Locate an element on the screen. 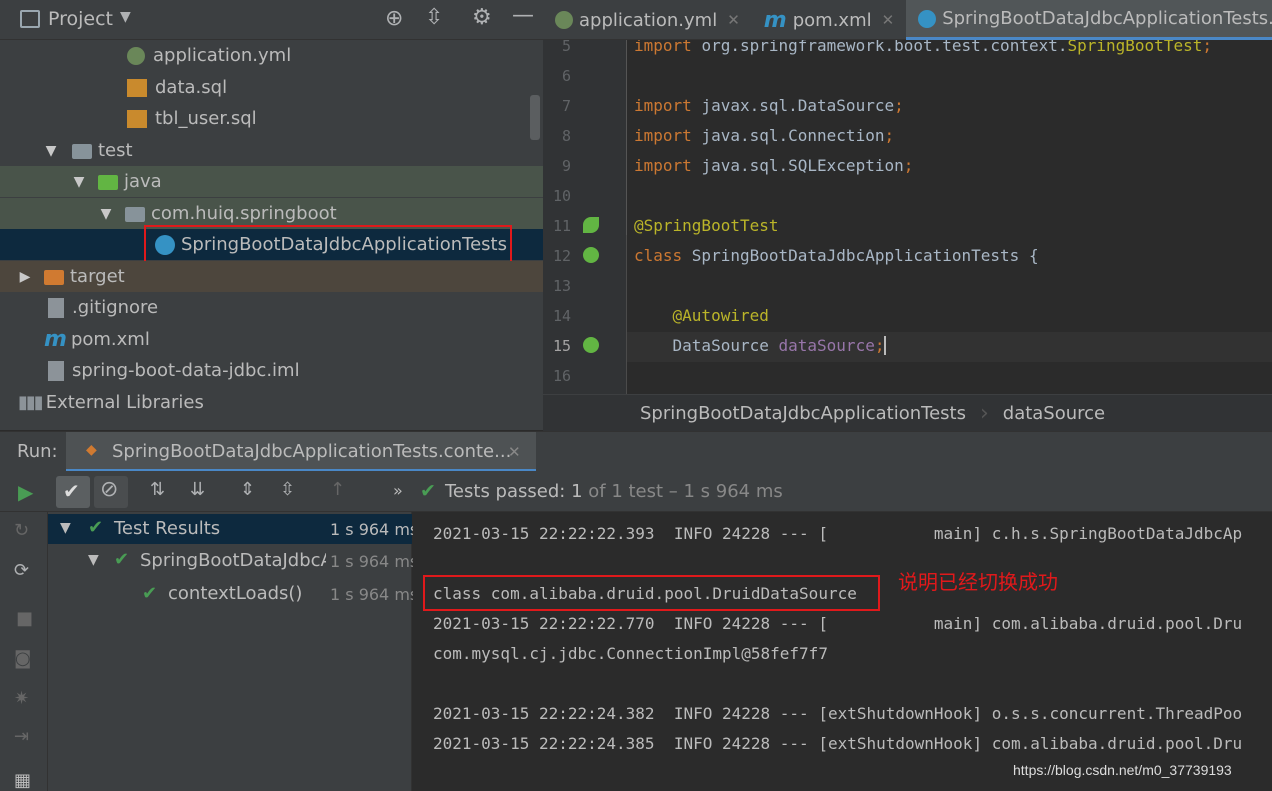 Image resolution: width=1272 pixels, height=791 pixels. tree-item-label: spring-boot-data-jdbc.iml is located at coordinates (186, 370).